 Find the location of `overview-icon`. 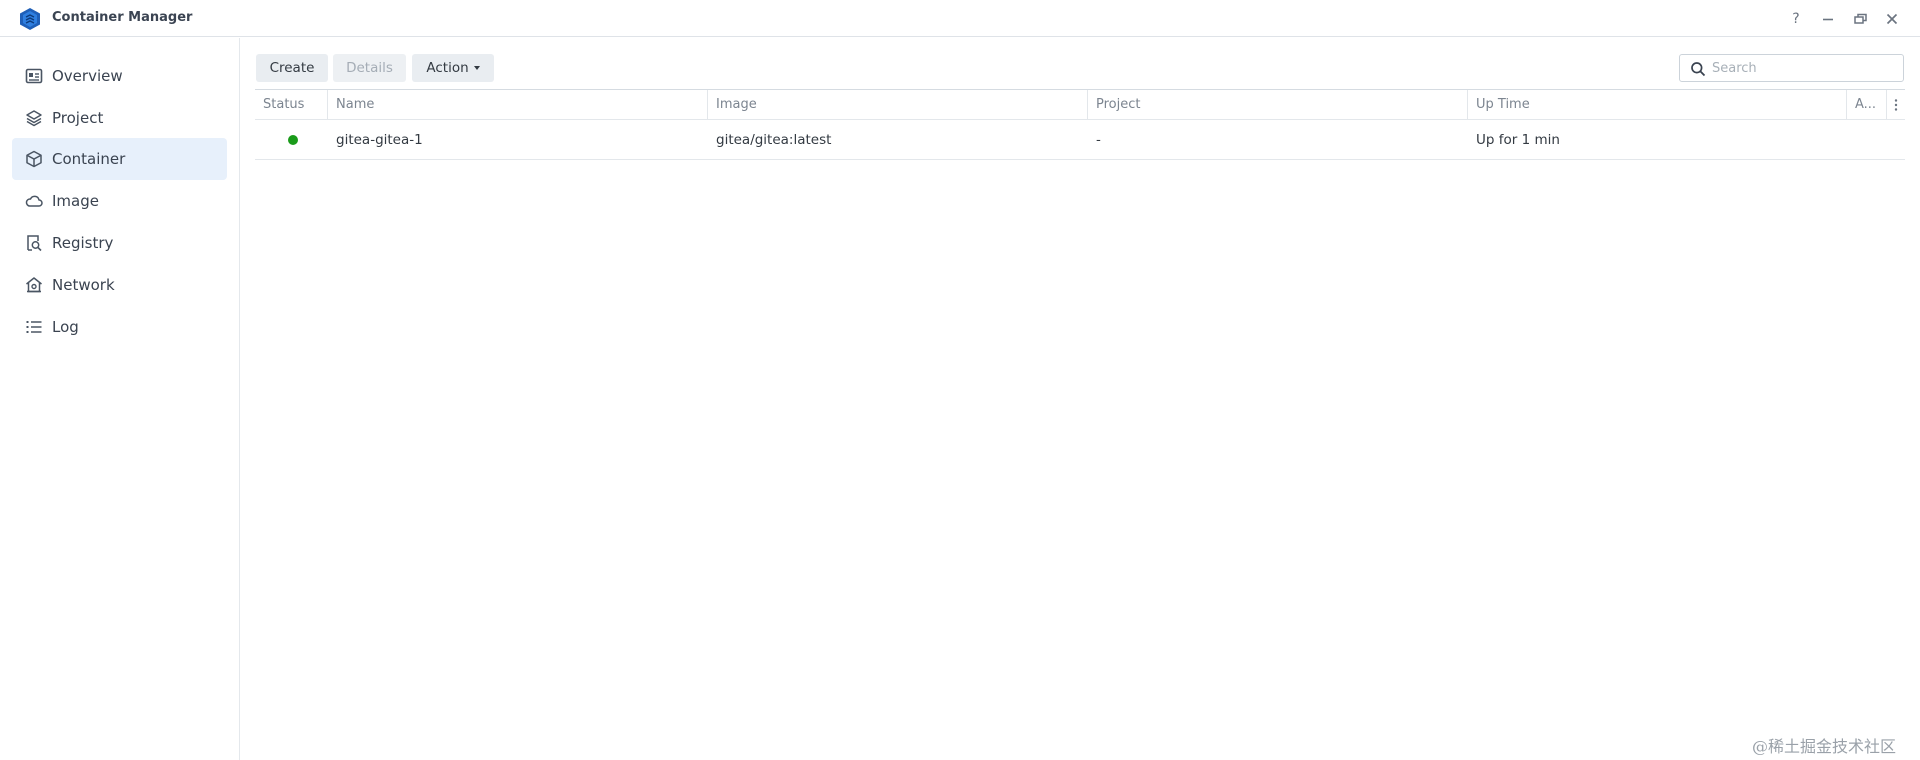

overview-icon is located at coordinates (34, 76).